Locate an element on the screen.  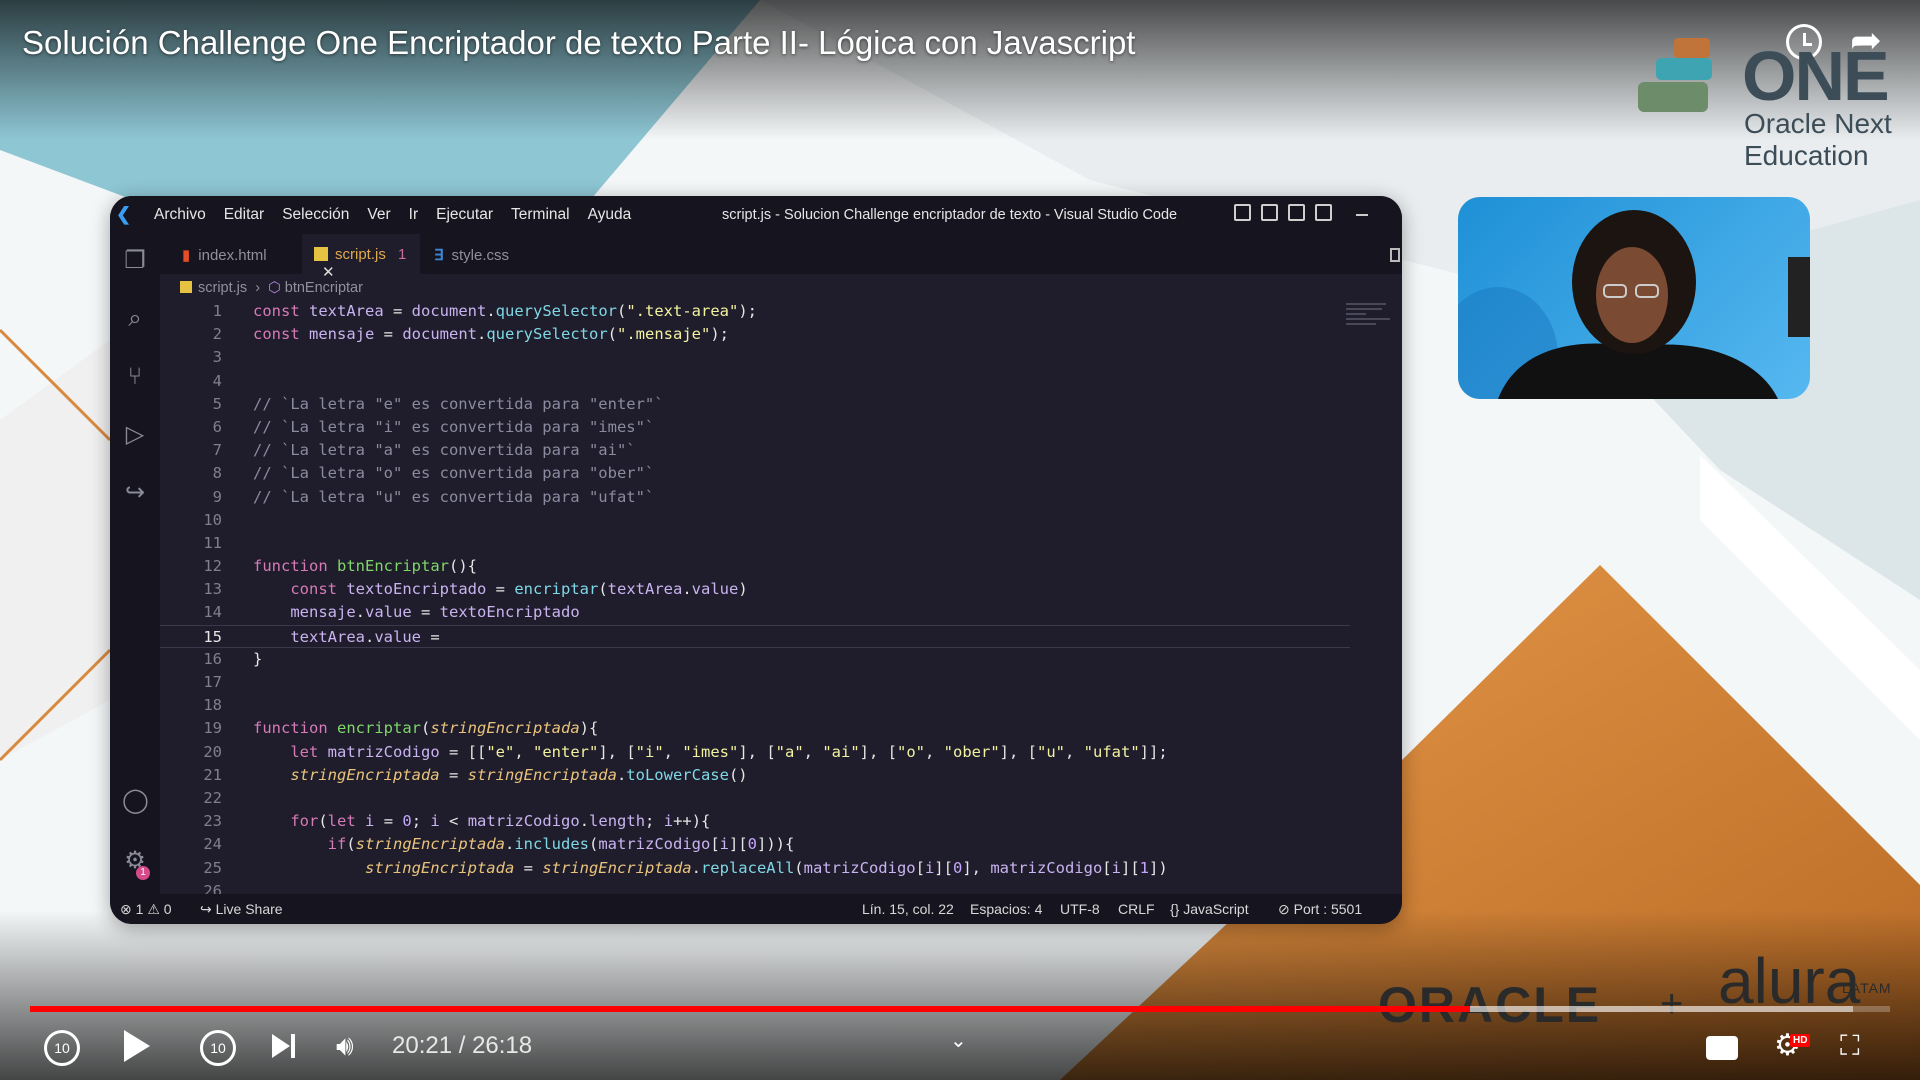
progress-bar is located at coordinates (960, 1009).